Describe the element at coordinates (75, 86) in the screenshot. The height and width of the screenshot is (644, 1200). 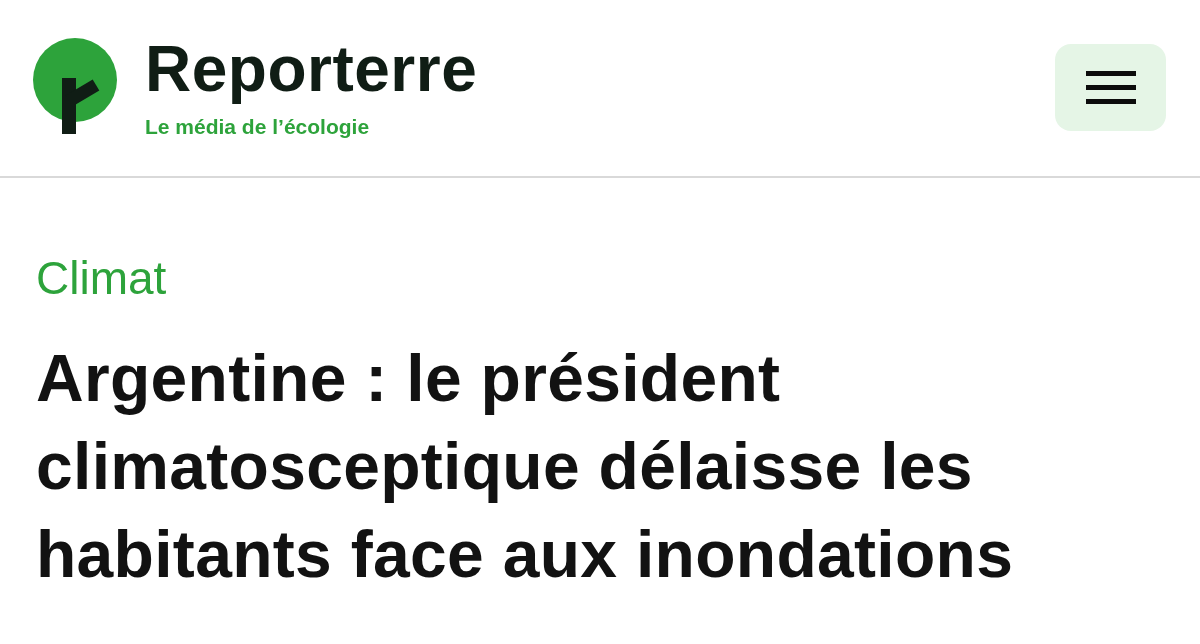
I see `tree-logo-icon` at that location.